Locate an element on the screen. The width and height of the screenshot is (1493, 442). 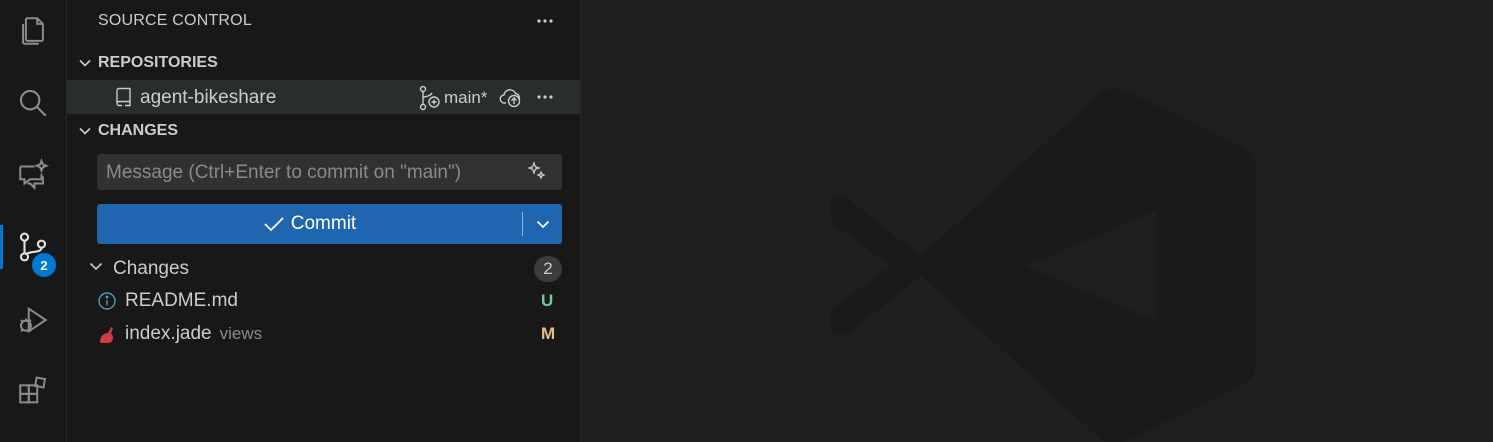
activity-search is located at coordinates (33, 103).